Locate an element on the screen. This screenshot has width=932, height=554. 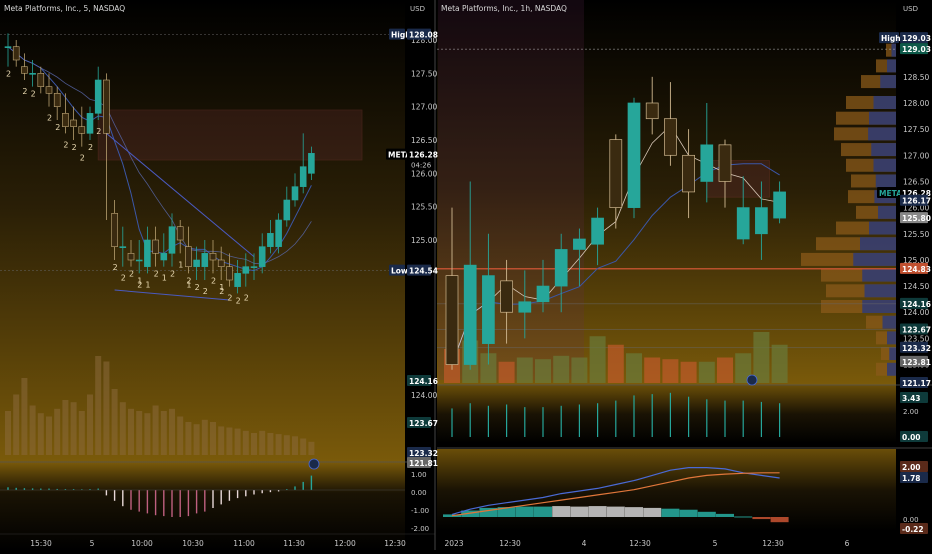
right-time-label: 5 is located at coordinates (715, 543).